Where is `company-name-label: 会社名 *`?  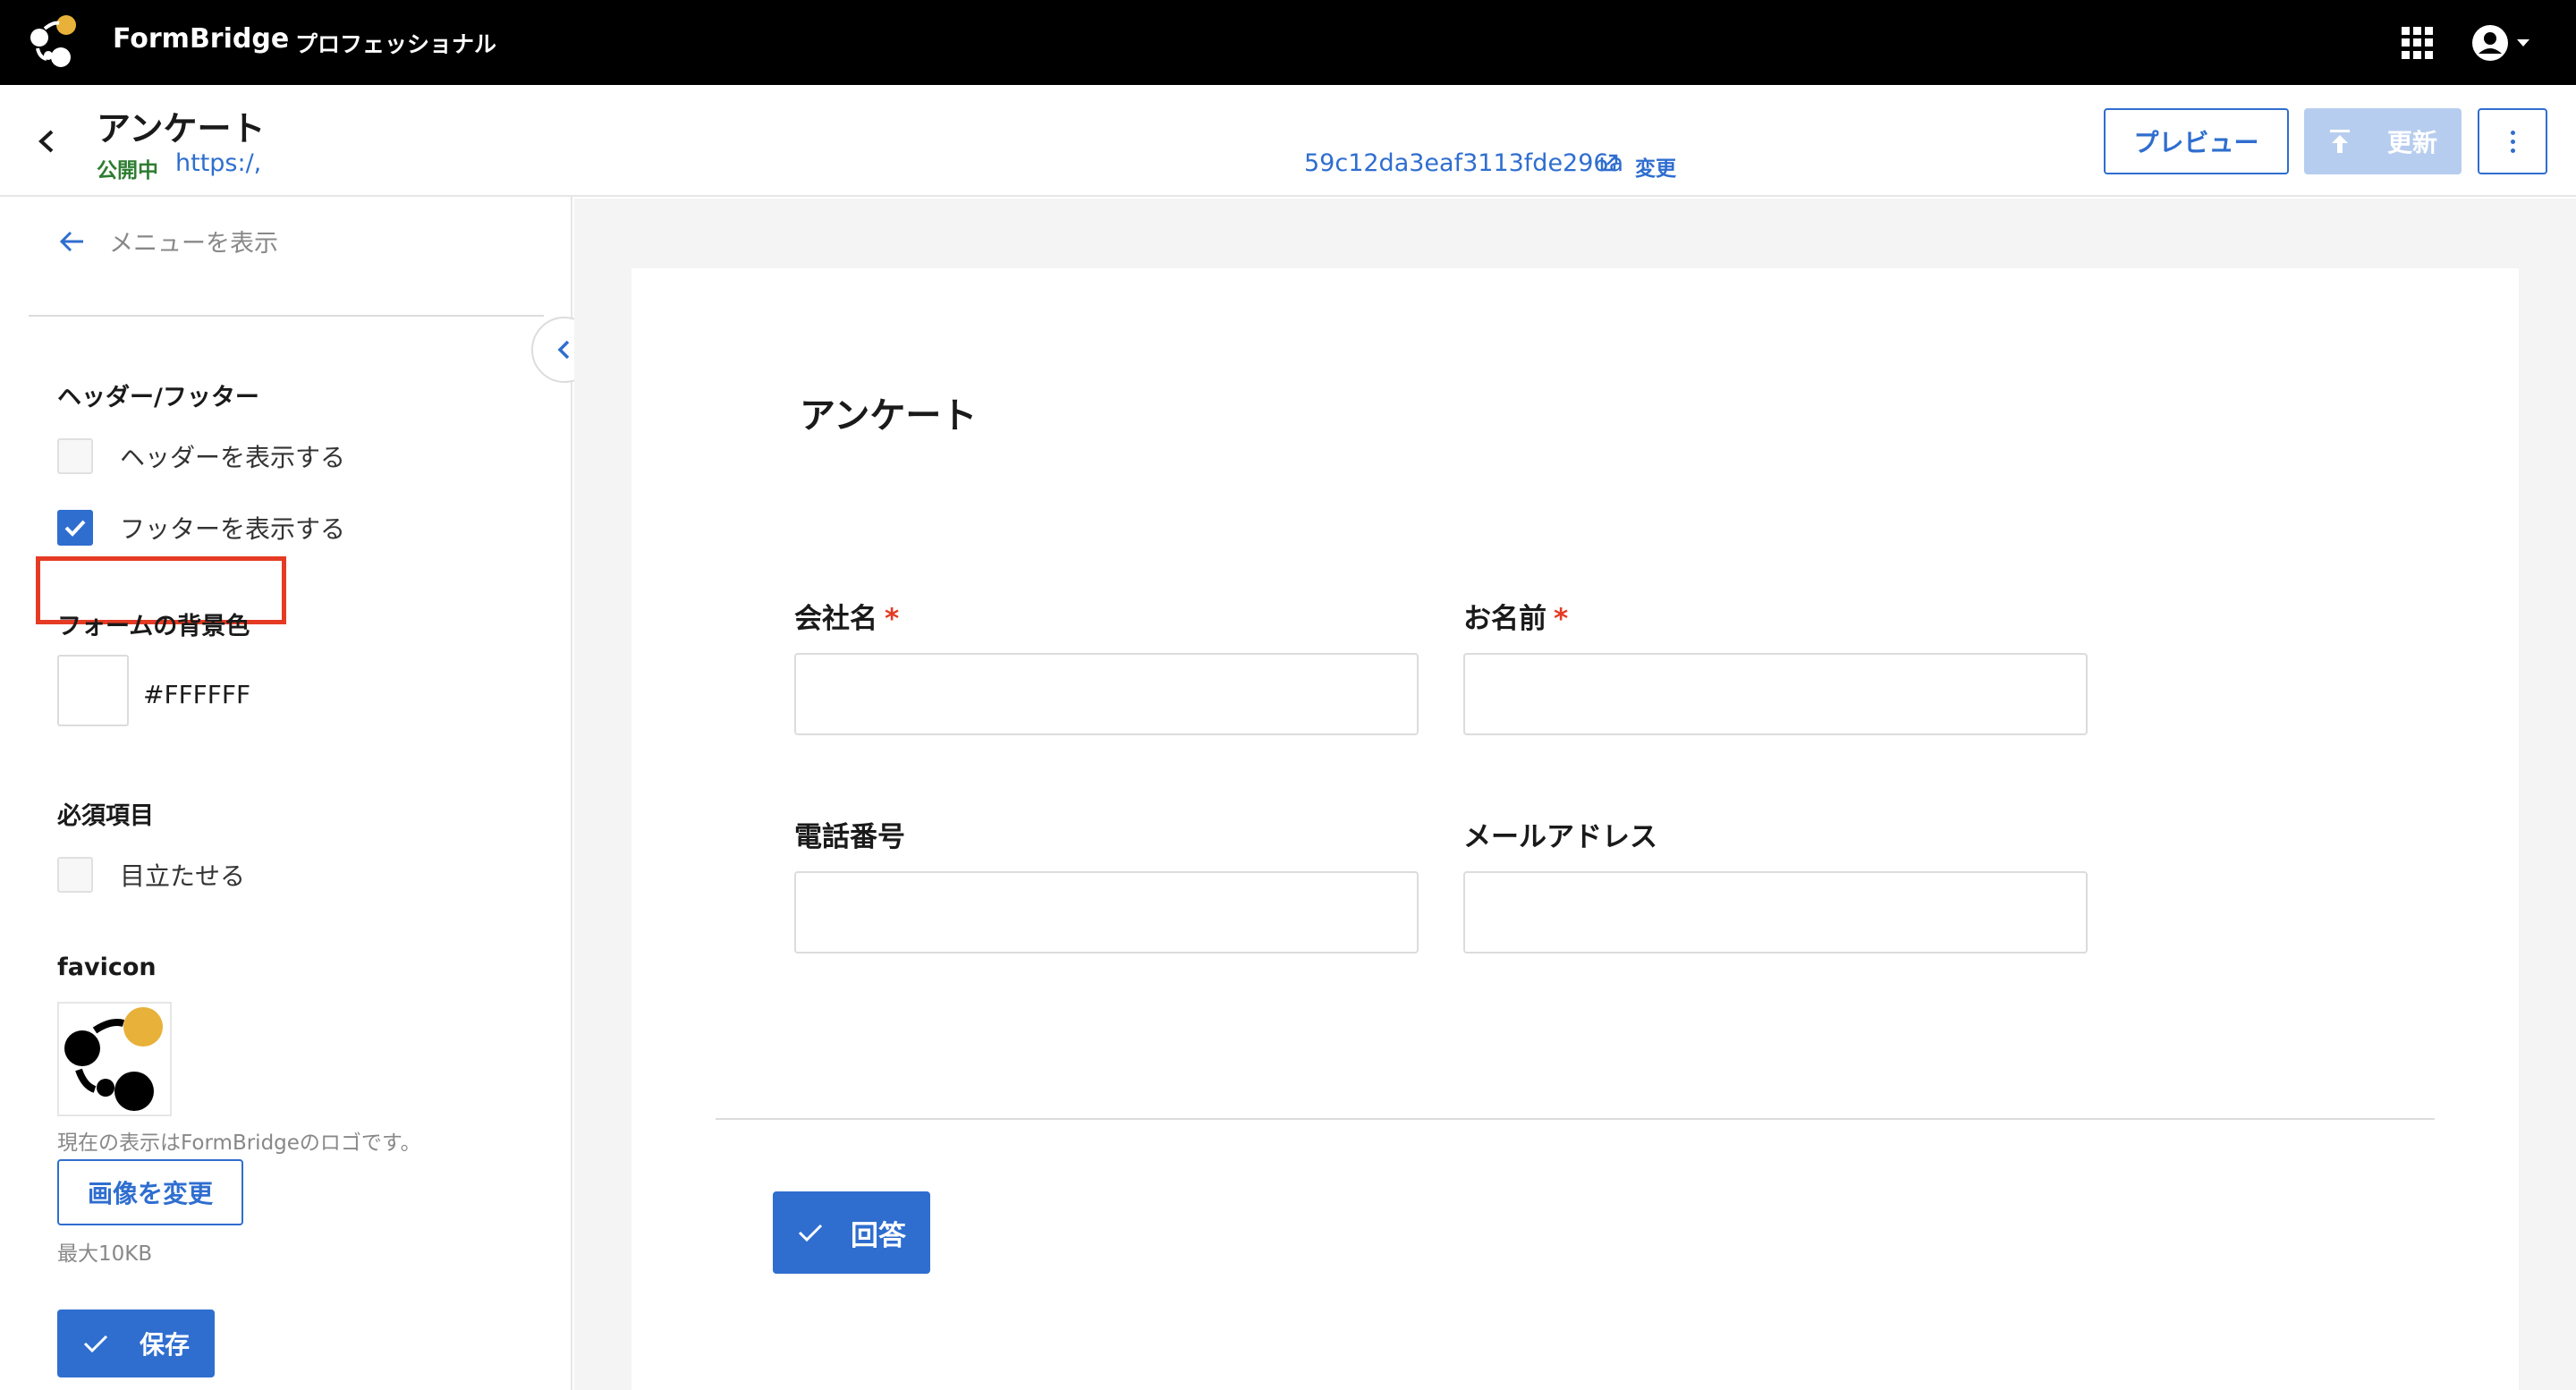
company-name-label: 会社名 * is located at coordinates (847, 619).